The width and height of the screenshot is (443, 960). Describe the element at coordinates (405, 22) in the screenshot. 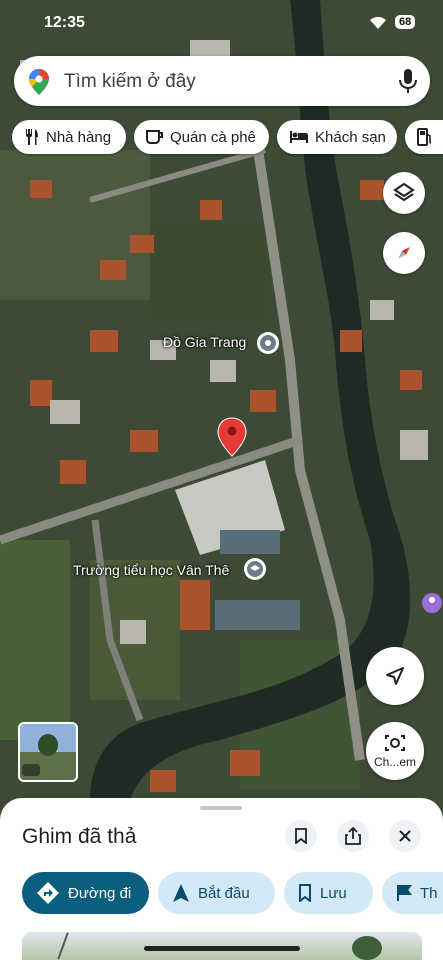

I see `battery-badge: 68` at that location.